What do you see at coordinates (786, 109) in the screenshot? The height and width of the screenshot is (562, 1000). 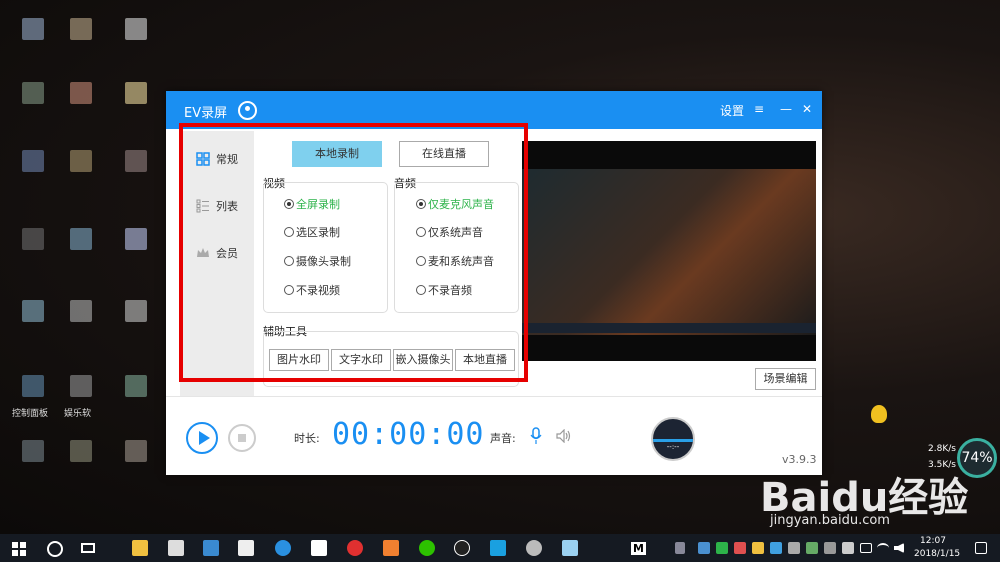 I see `minimize-button: —` at bounding box center [786, 109].